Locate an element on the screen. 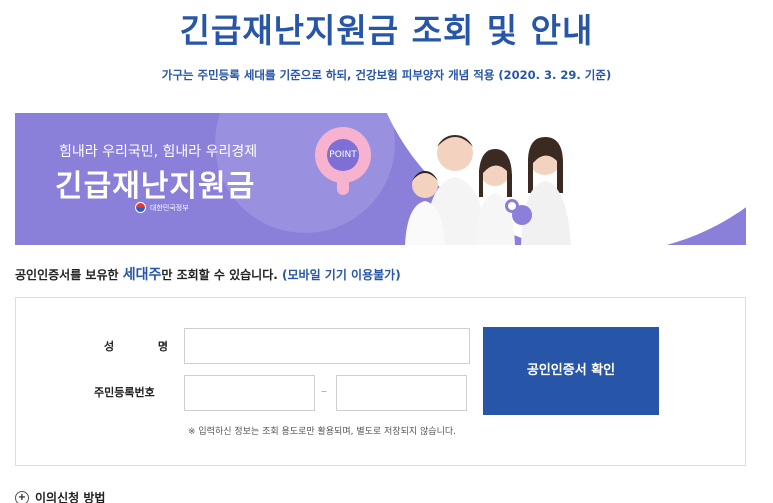 The width and height of the screenshot is (773, 503). page-title: 긴급재난지원금 조회 및 안내 is located at coordinates (386, 30).